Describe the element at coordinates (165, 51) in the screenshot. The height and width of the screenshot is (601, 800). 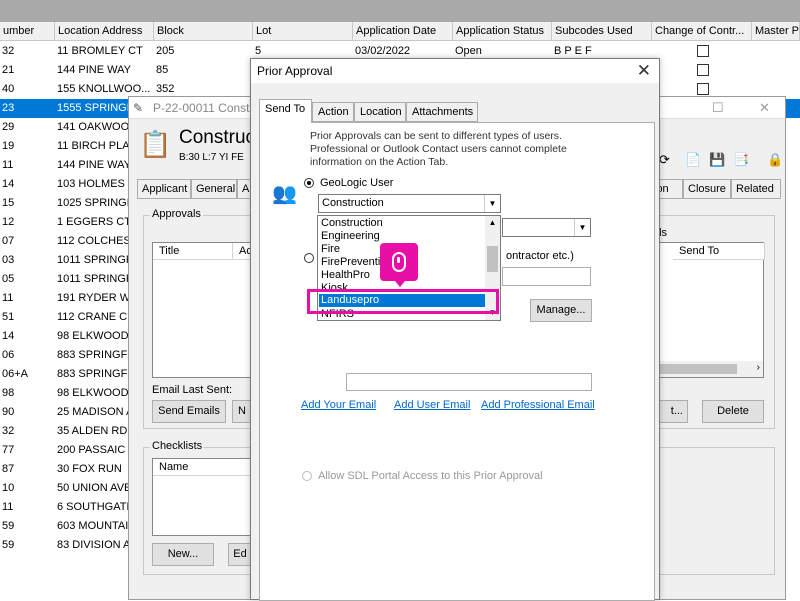
I see `table-cell: 205` at that location.